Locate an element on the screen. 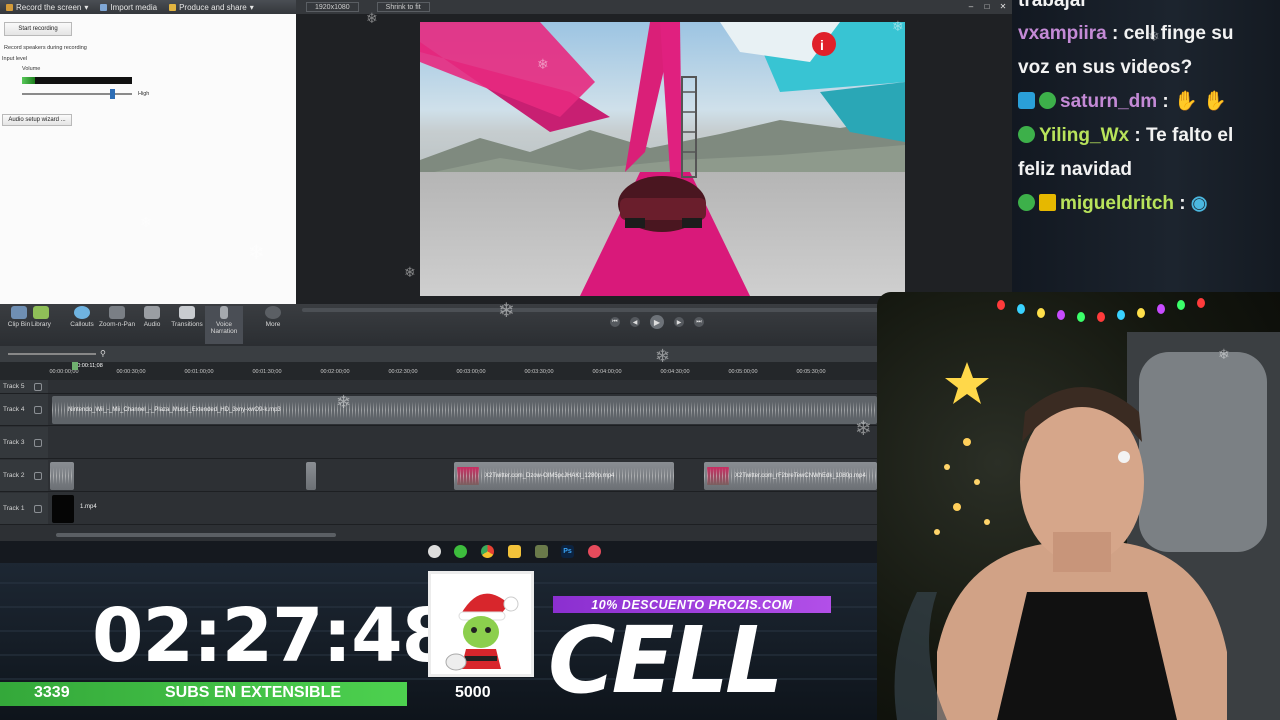 This screenshot has width=1280, height=720. photoshop-icon: Ps is located at coordinates (567, 551).